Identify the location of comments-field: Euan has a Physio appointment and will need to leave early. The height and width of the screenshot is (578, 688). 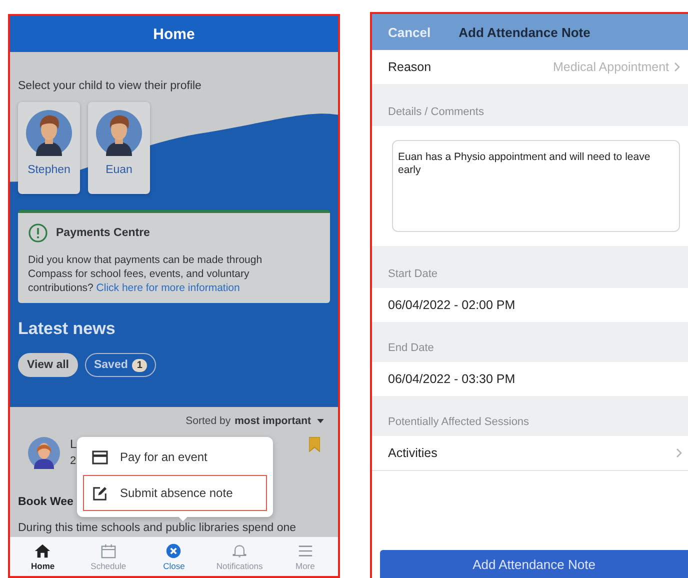
(536, 186).